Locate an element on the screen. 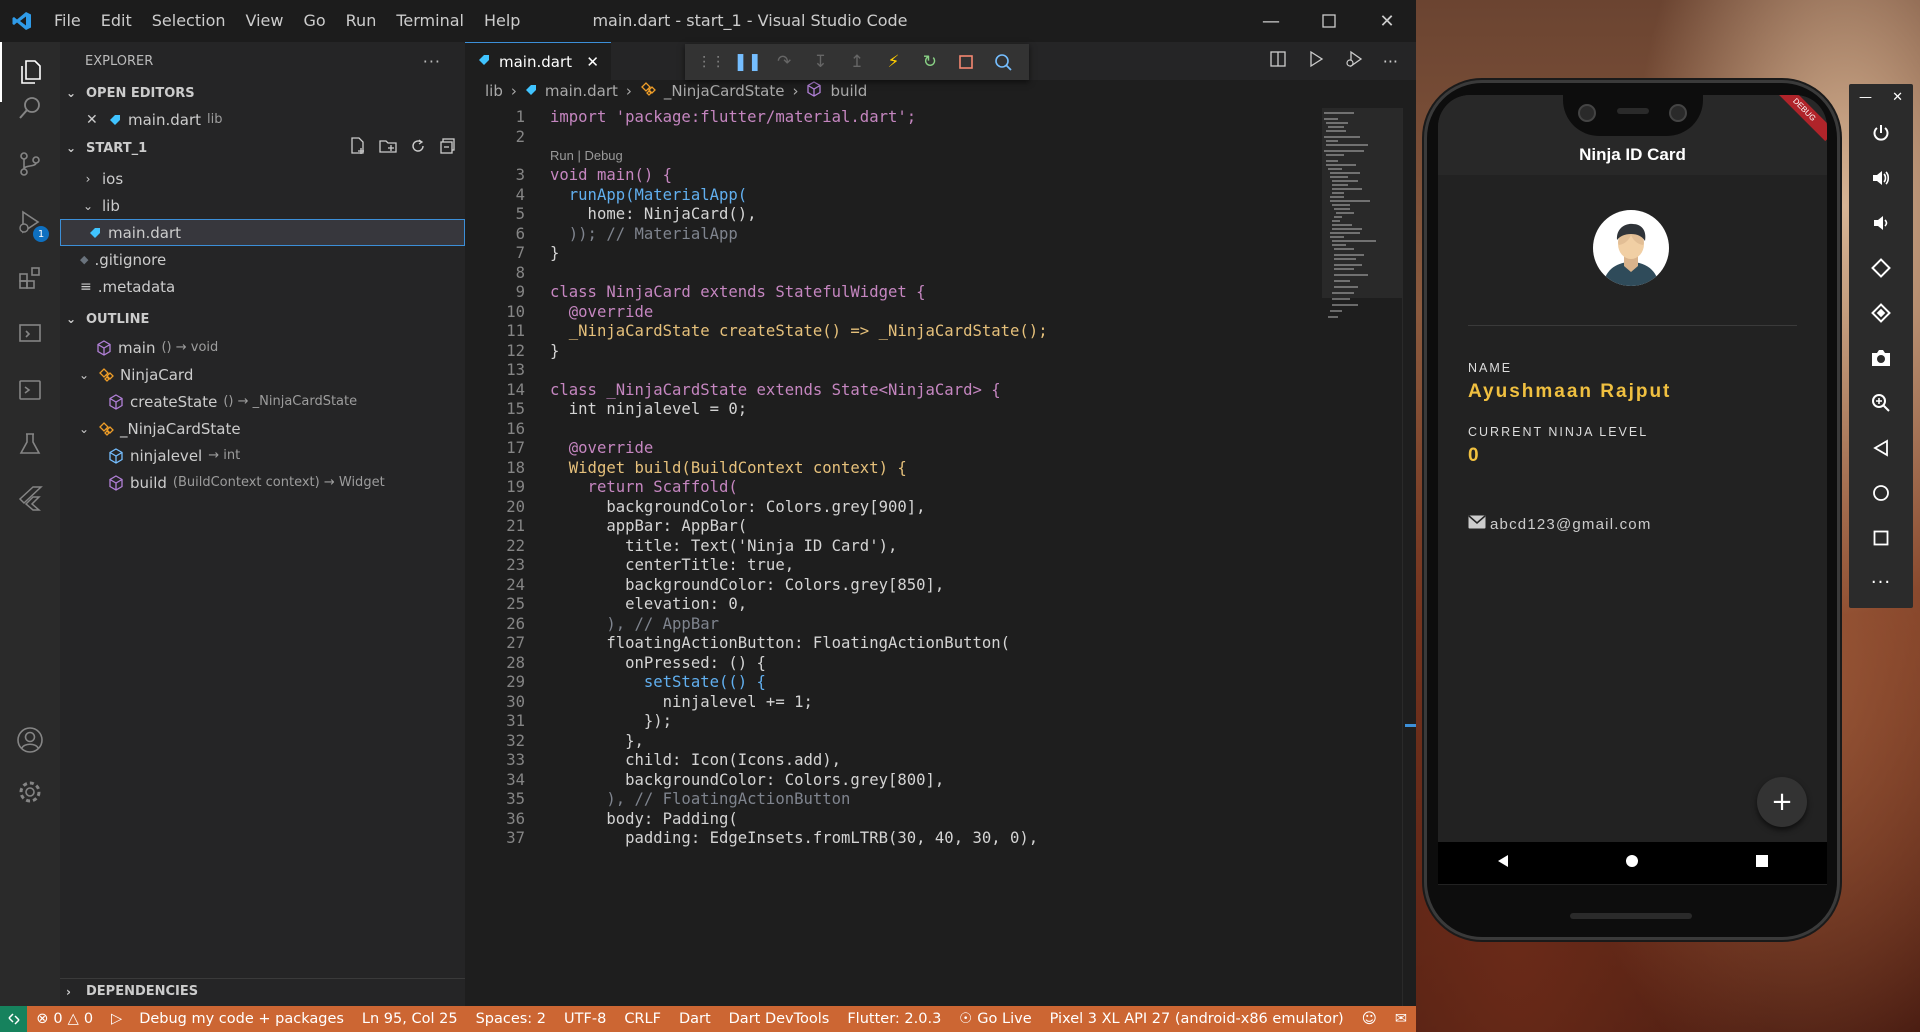  emulator-minimize-icon: — is located at coordinates (1865, 97).